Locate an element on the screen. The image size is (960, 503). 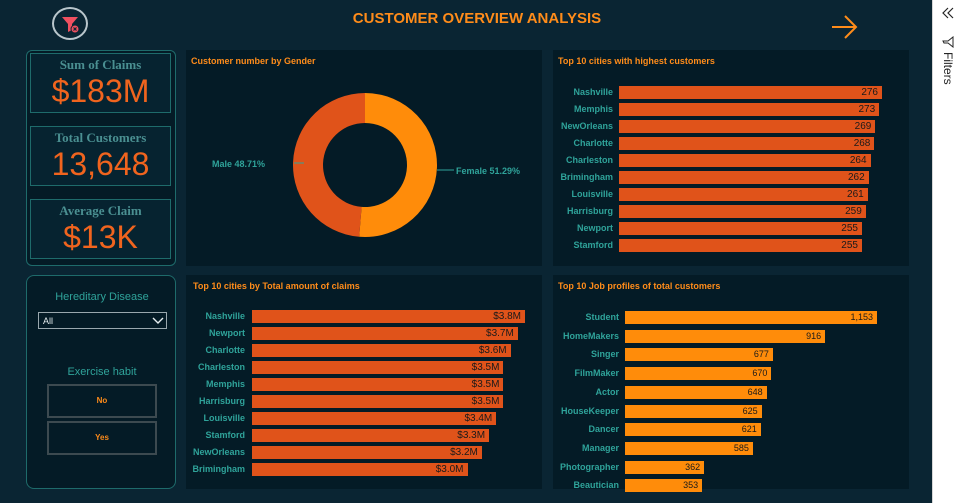
data-label: 262 is located at coordinates (856, 177).